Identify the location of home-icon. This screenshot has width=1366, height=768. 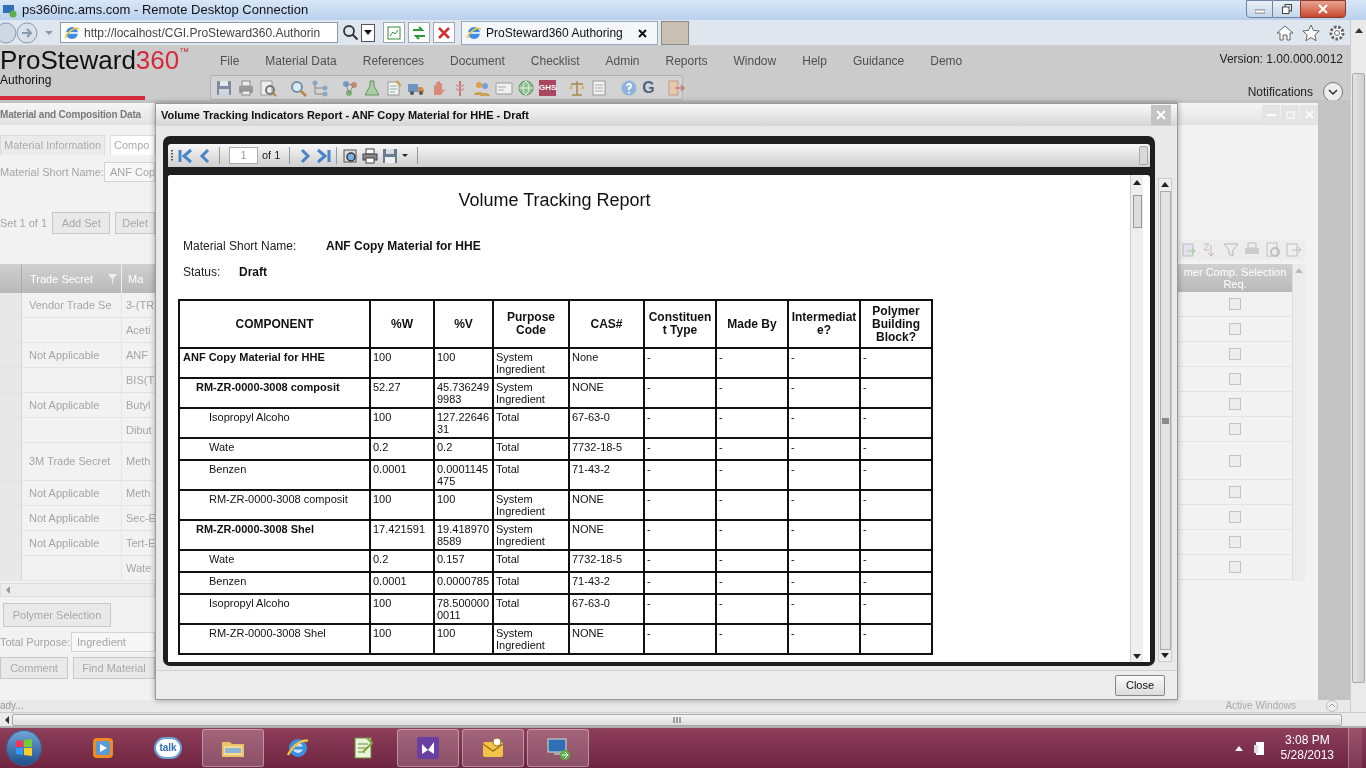
(1285, 32).